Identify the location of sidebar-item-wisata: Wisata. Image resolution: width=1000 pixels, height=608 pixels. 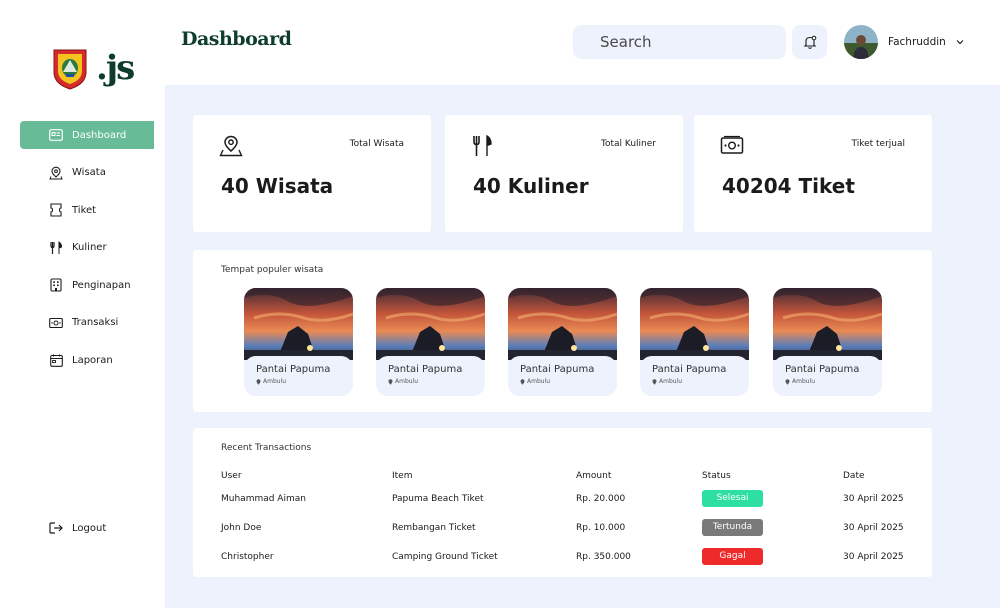
(87, 173).